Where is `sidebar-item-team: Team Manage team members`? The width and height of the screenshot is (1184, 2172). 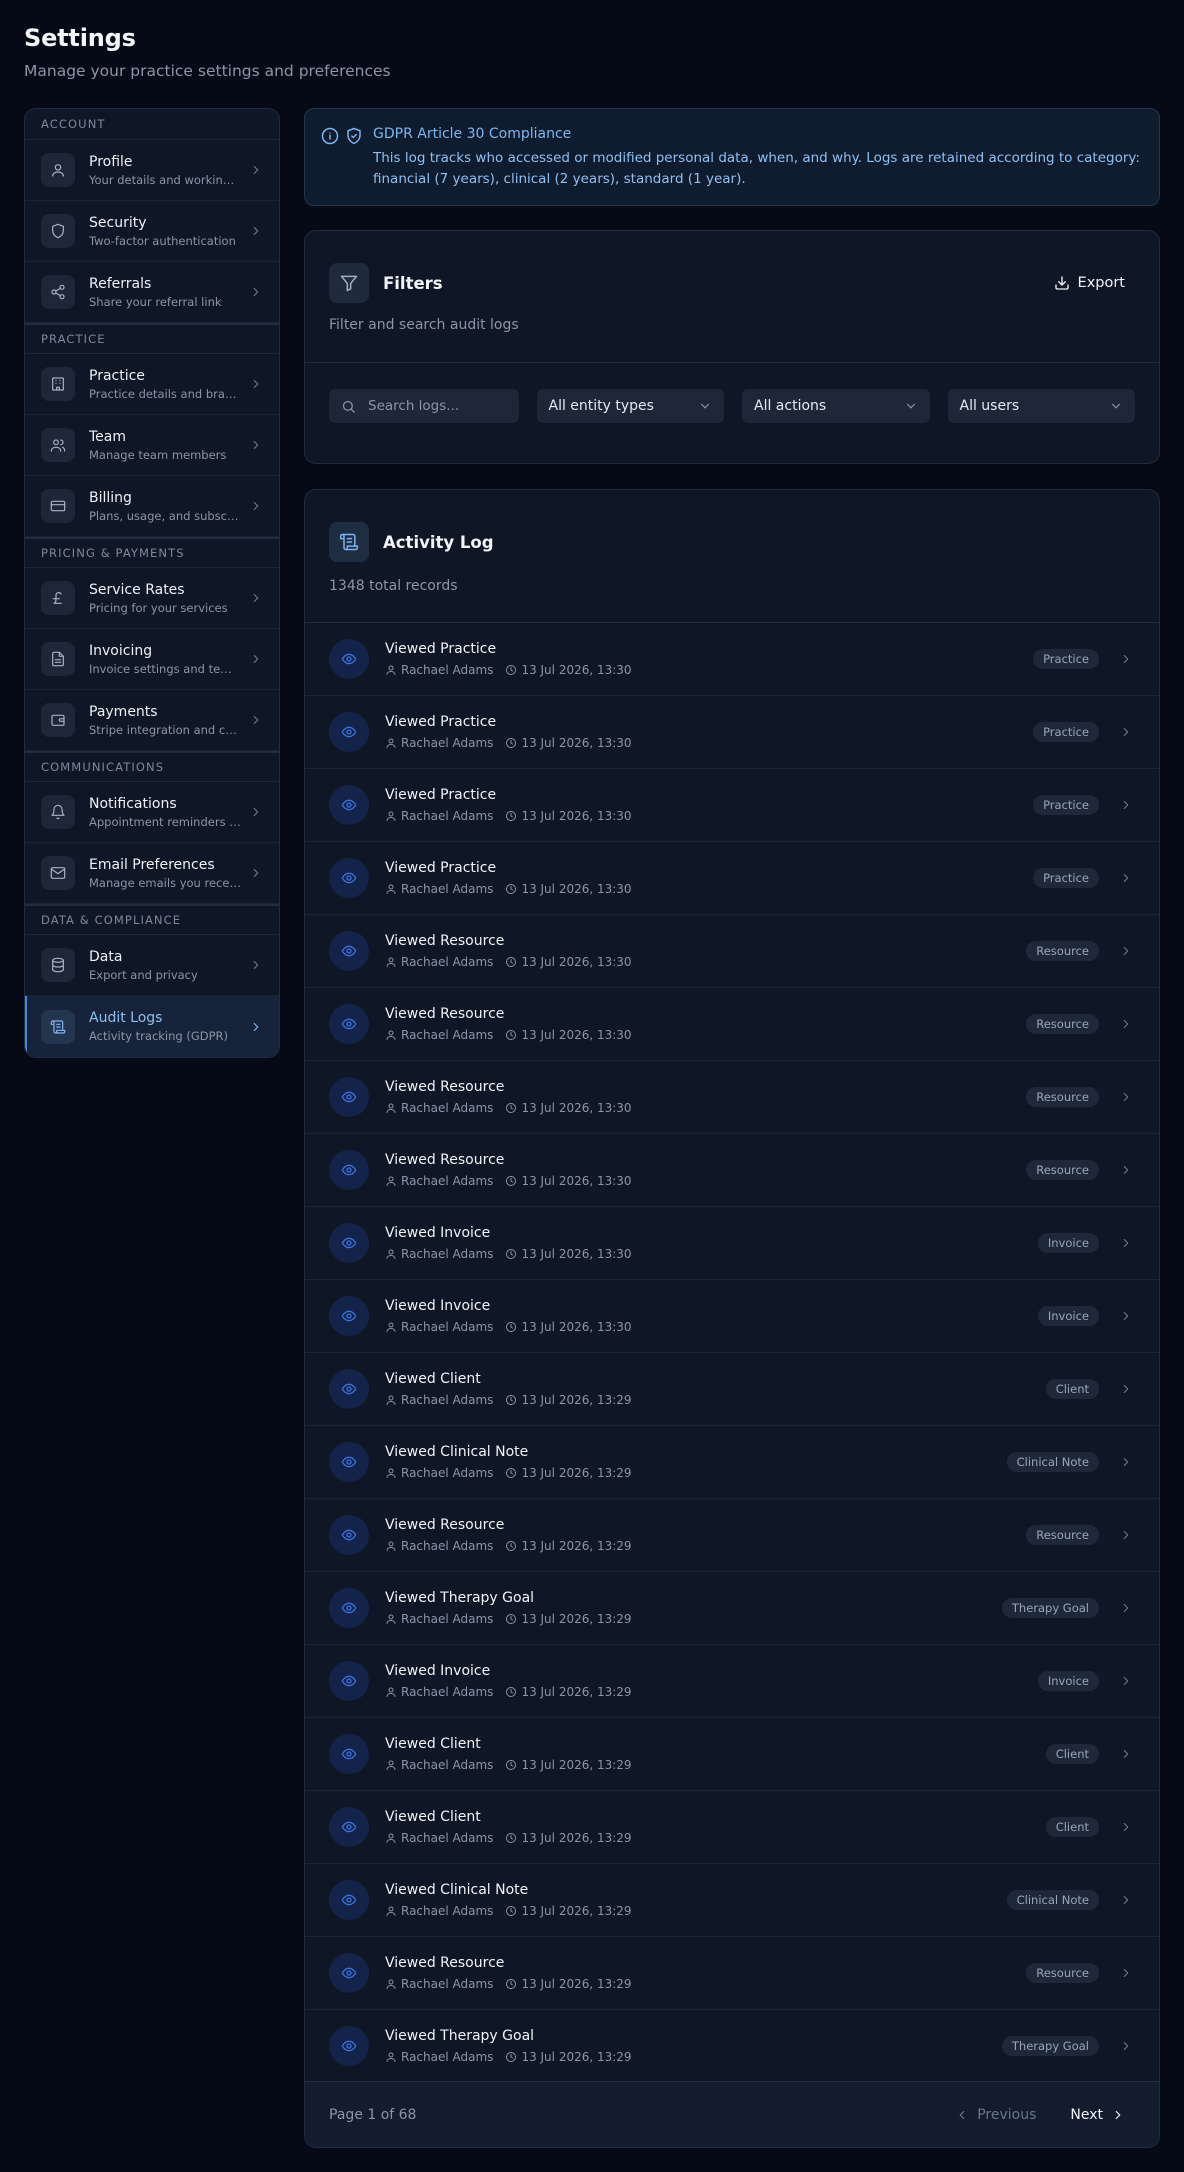 sidebar-item-team: Team Manage team members is located at coordinates (152, 445).